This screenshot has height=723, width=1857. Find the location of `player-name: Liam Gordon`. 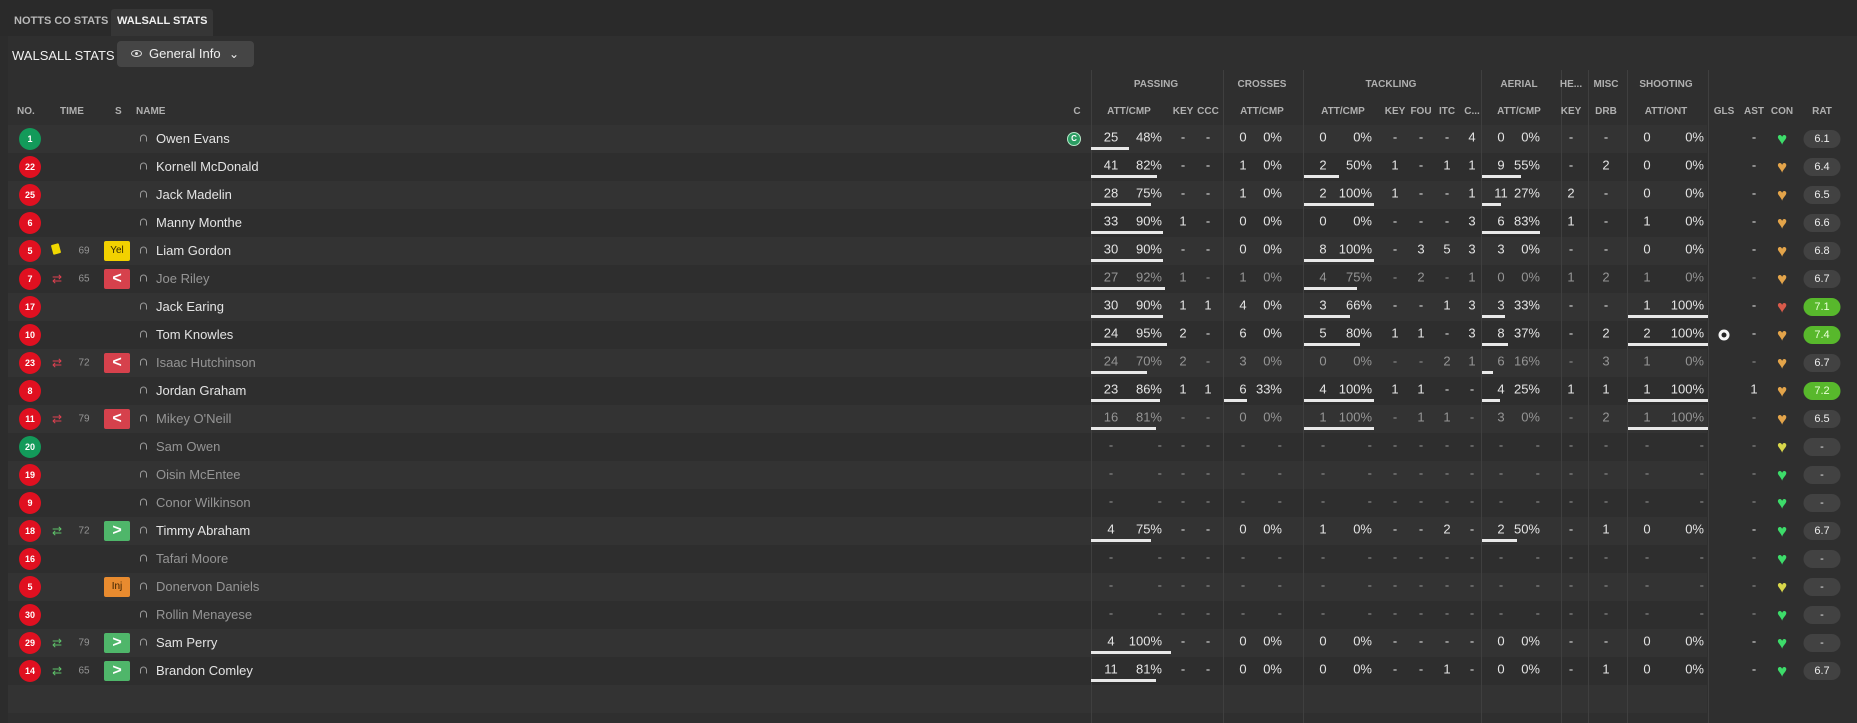

player-name: Liam Gordon is located at coordinates (193, 251).